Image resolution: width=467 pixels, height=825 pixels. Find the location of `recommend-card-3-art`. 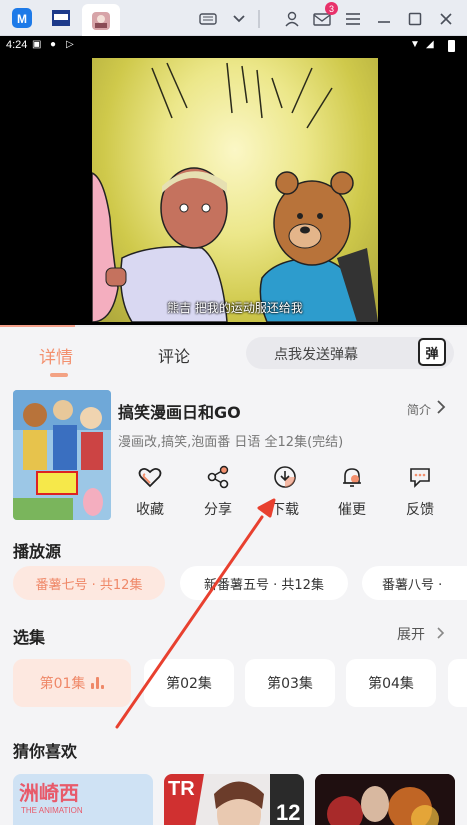

recommend-card-3-art is located at coordinates (385, 799).